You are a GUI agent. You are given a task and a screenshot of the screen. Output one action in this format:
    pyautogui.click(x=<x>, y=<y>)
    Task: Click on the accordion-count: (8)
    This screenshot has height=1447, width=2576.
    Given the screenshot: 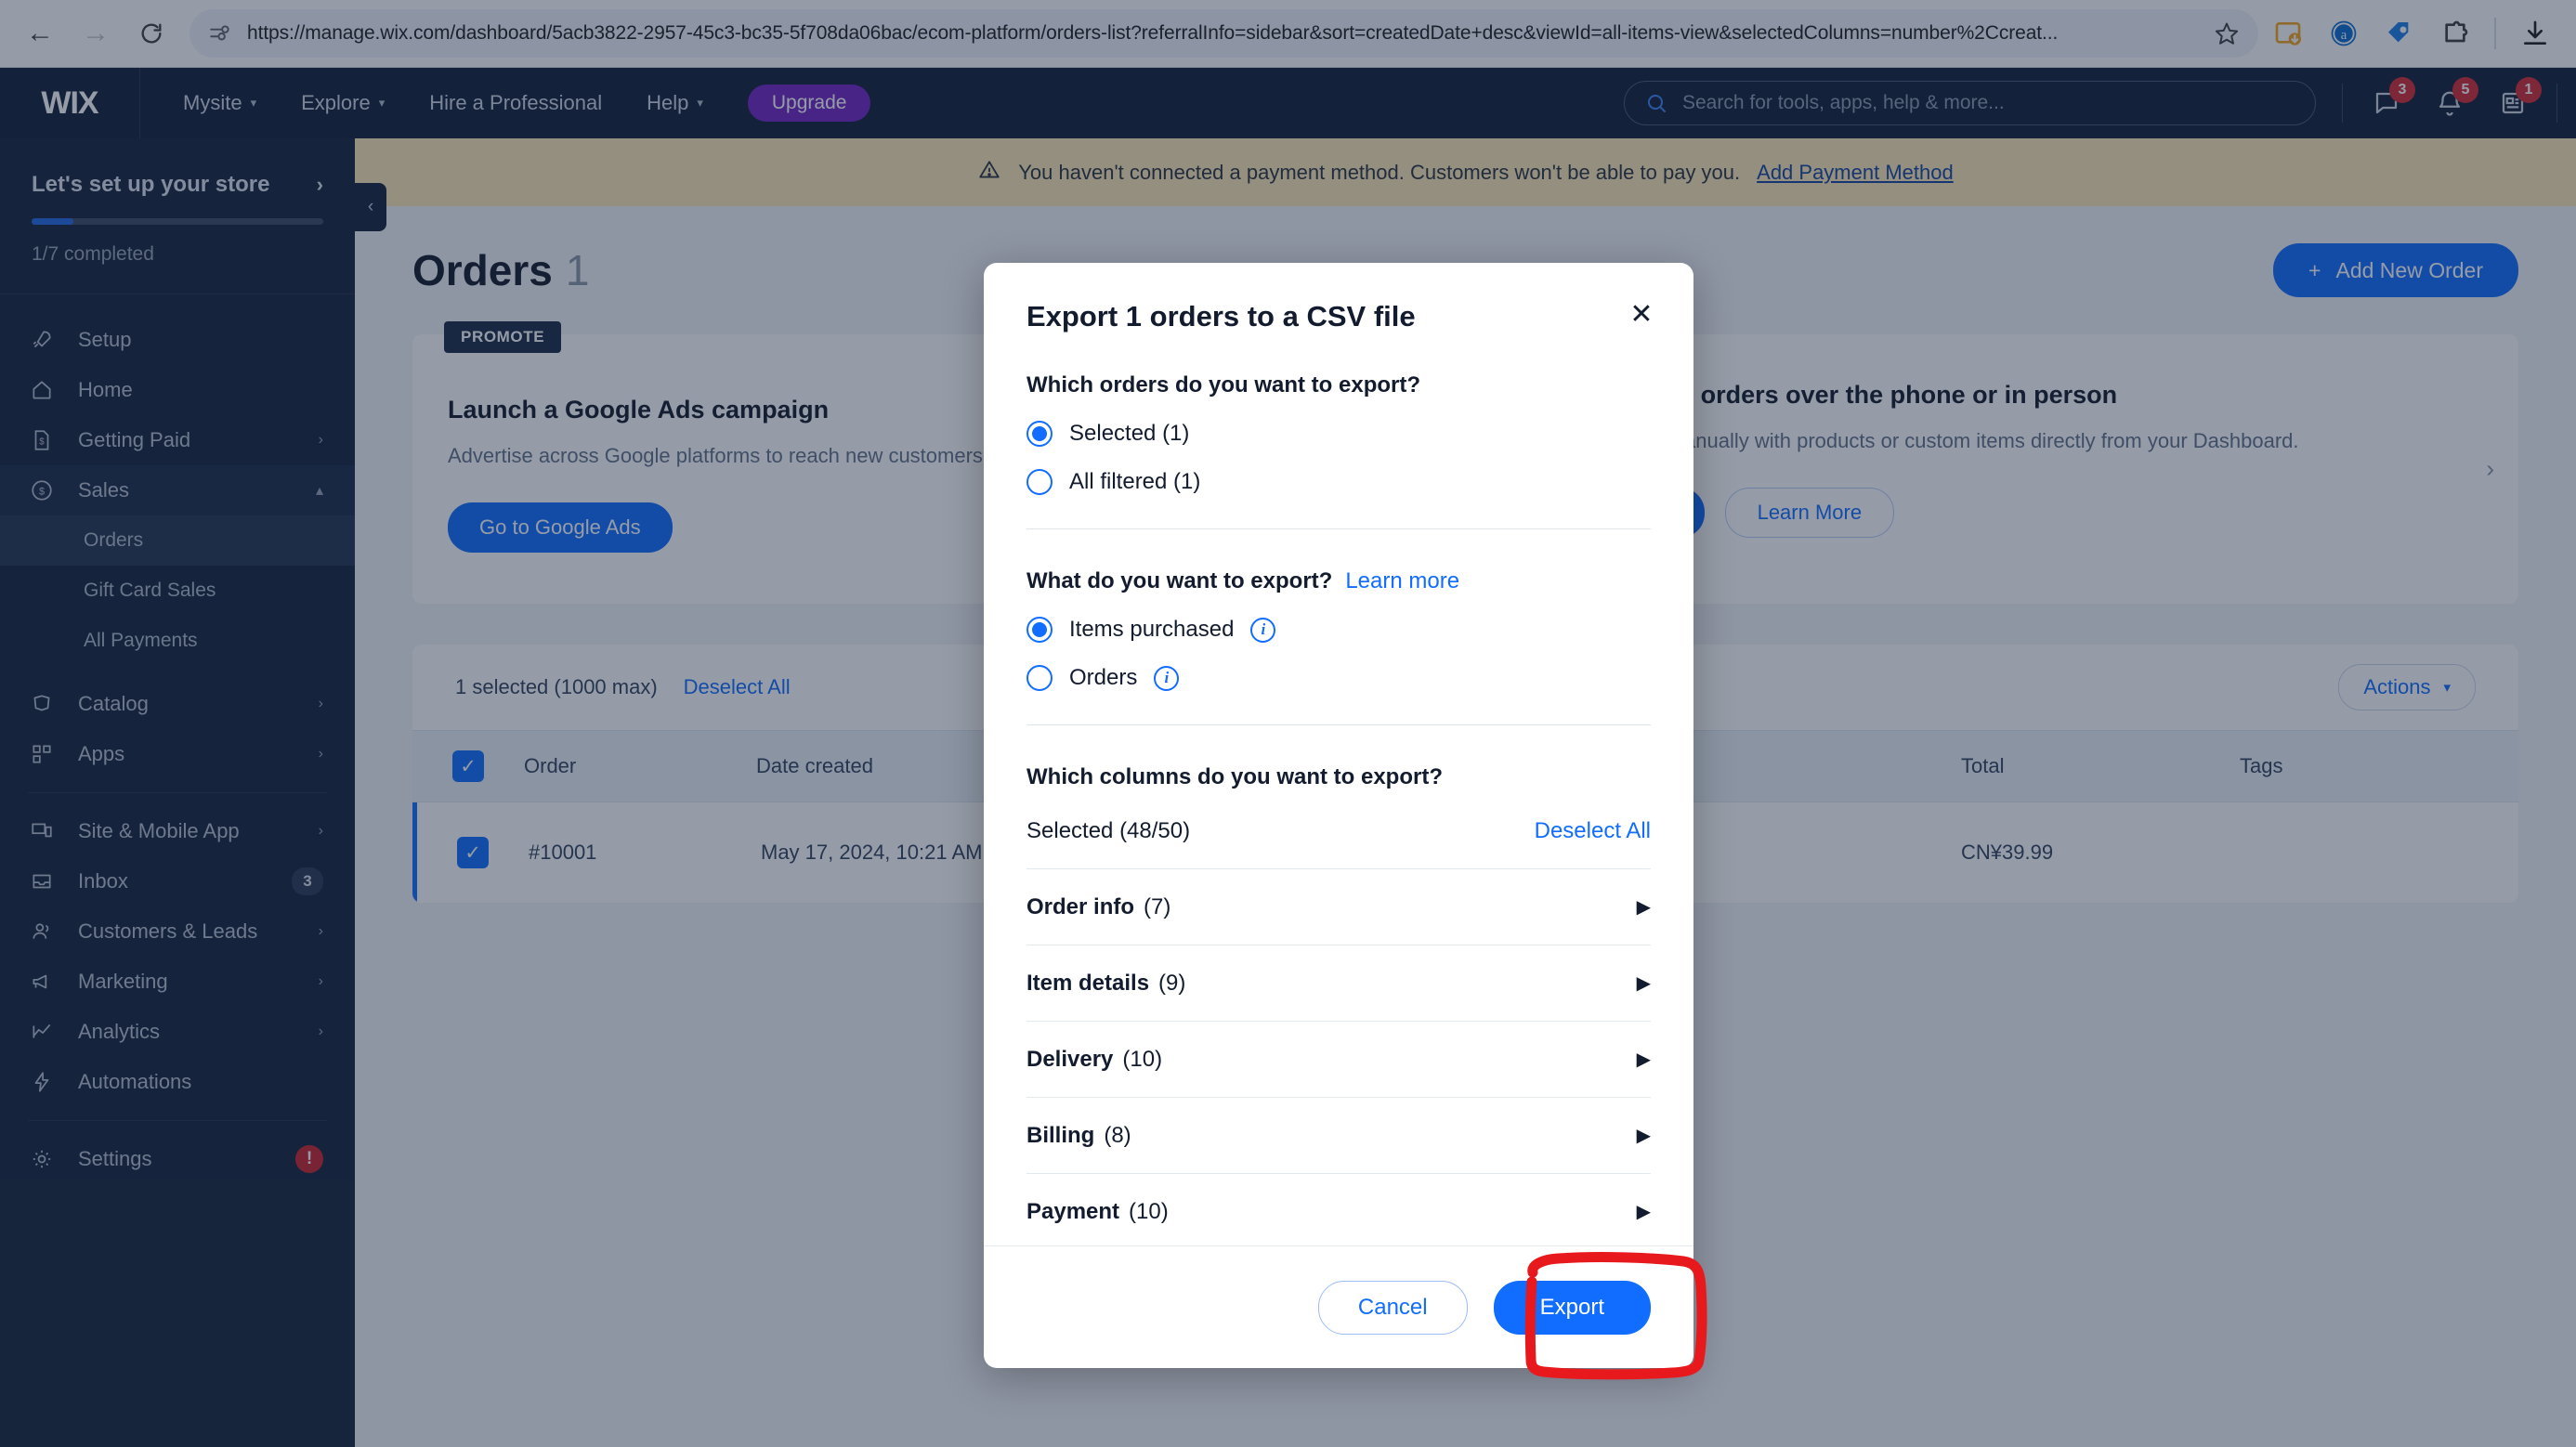 What is the action you would take?
    pyautogui.click(x=1117, y=1135)
    